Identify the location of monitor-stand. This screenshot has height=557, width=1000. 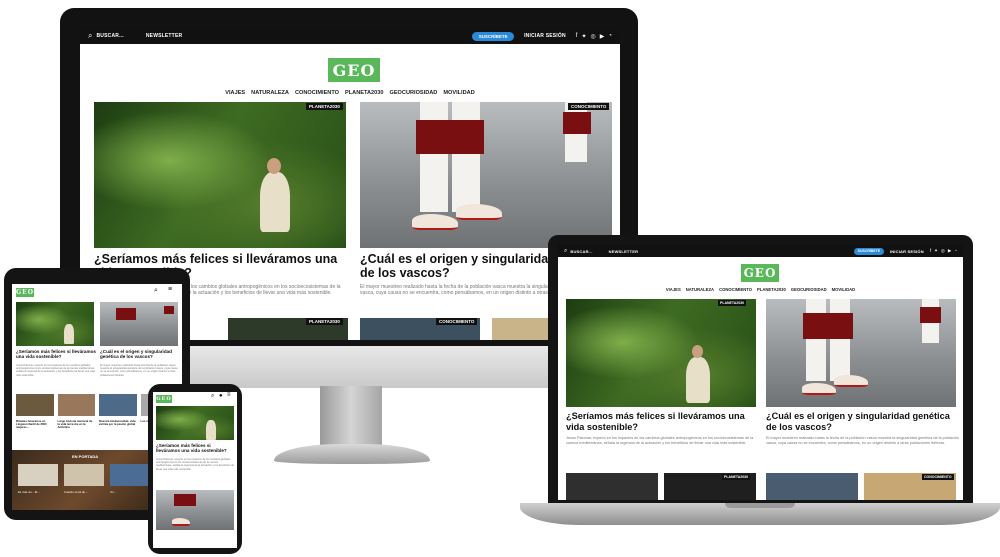
(351, 416).